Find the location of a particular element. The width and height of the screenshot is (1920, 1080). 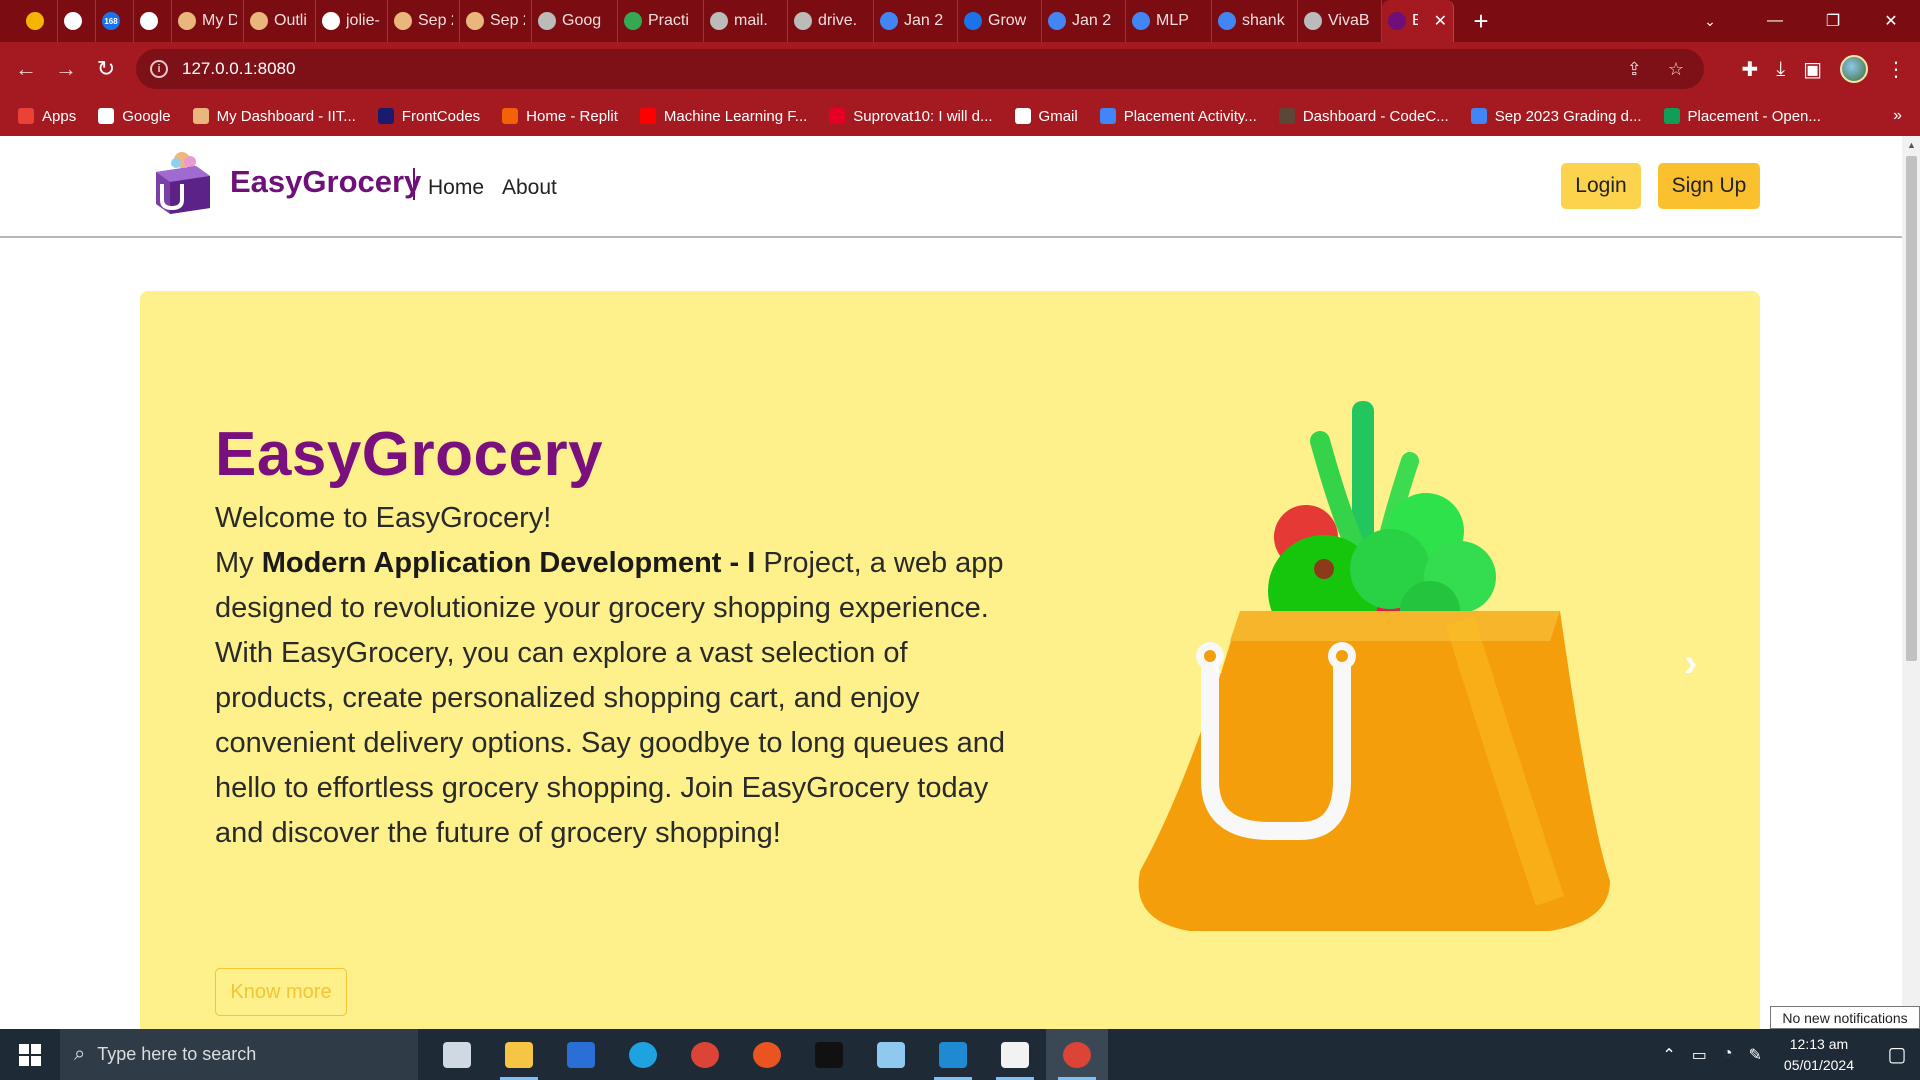

scrollbar-thumb is located at coordinates (1911, 408).